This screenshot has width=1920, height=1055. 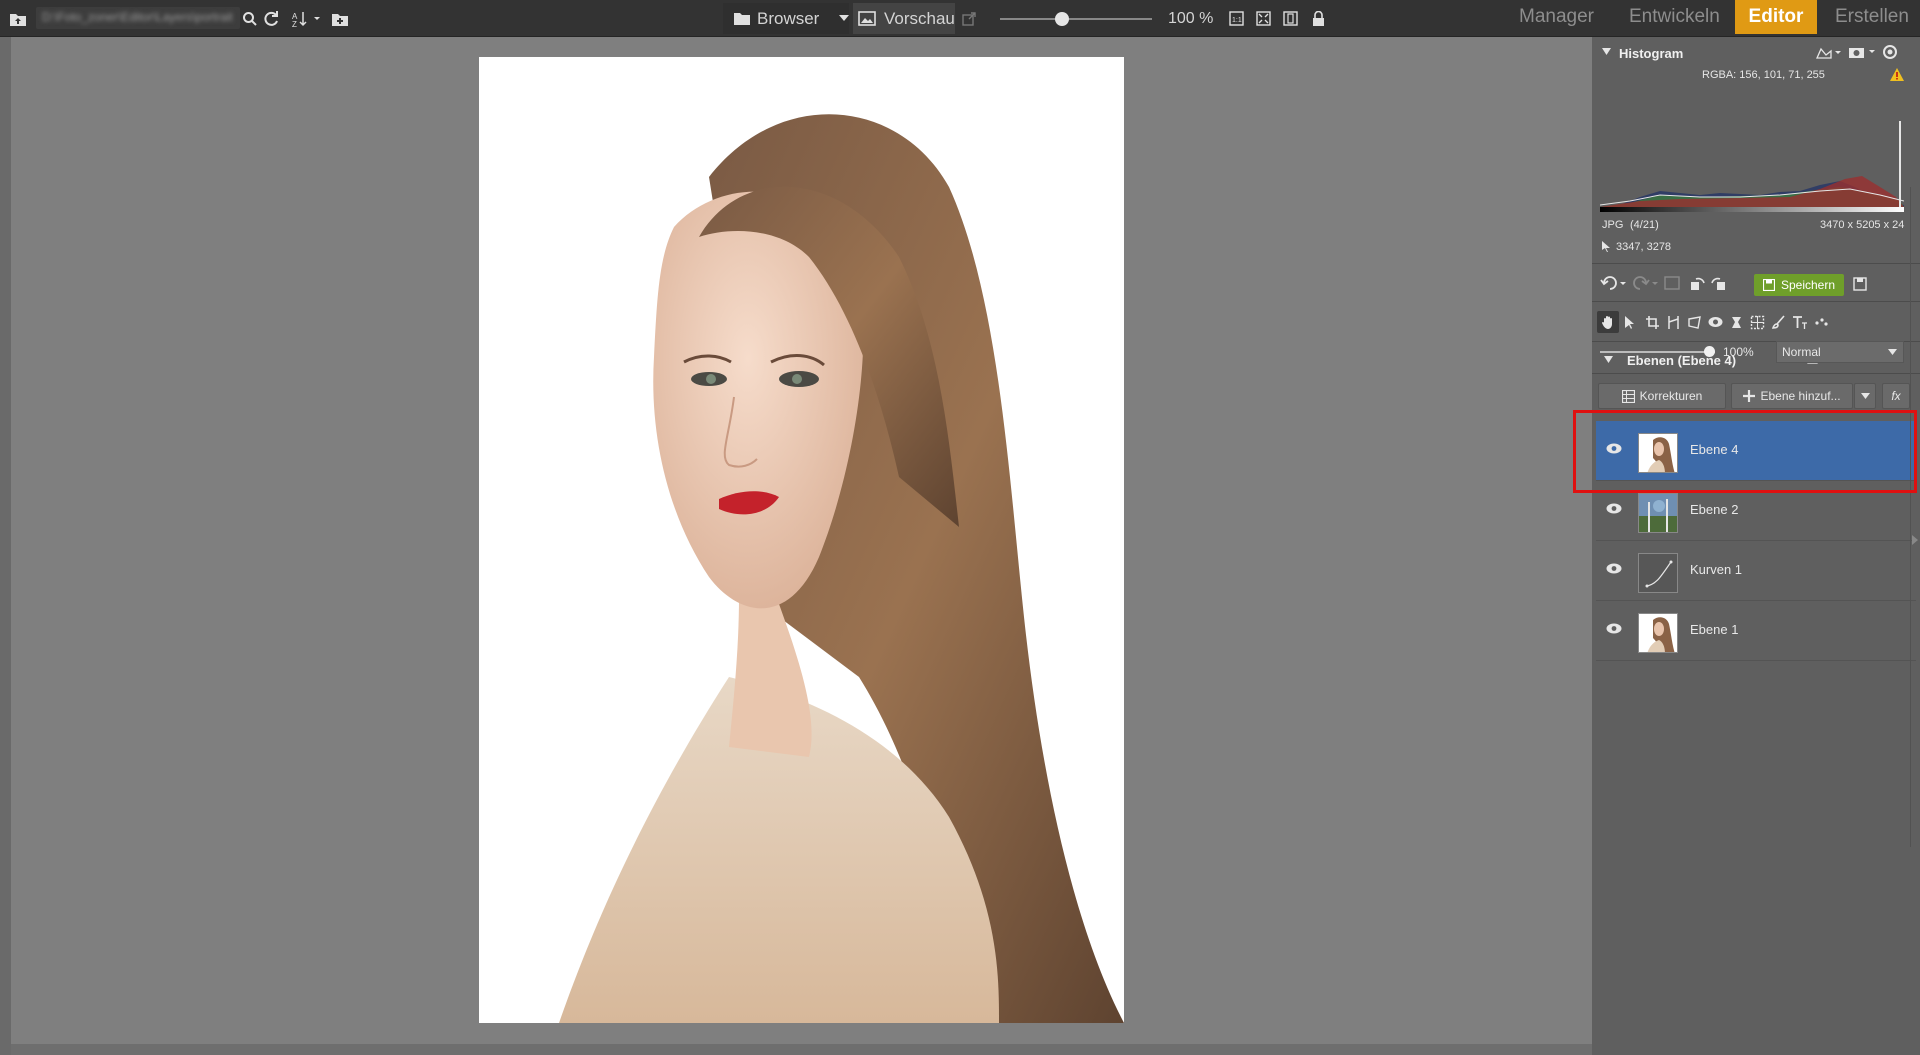 What do you see at coordinates (1718, 283) in the screenshot?
I see `rotate-right-icon` at bounding box center [1718, 283].